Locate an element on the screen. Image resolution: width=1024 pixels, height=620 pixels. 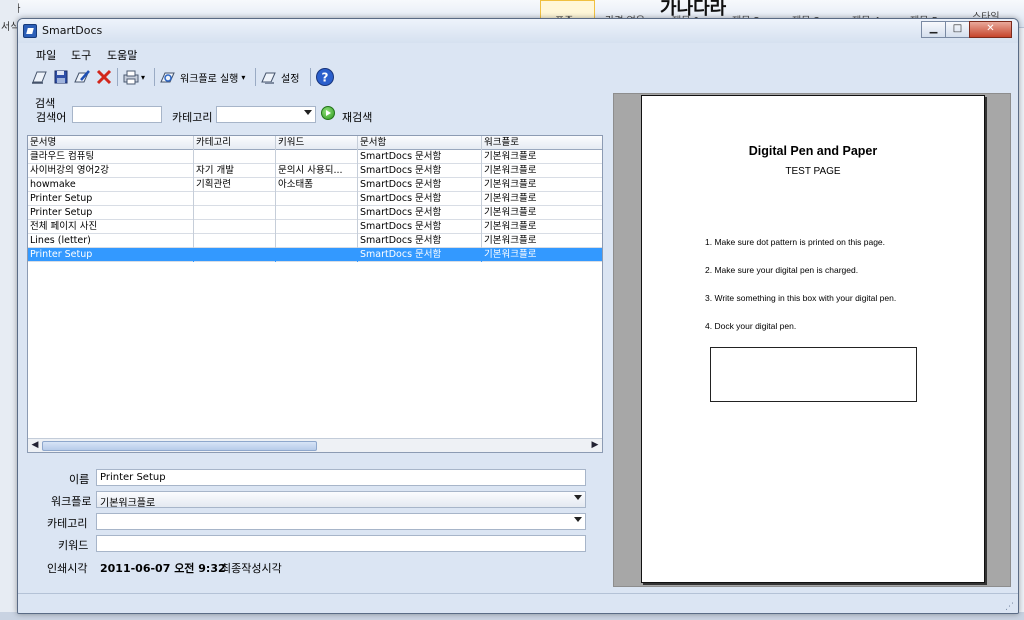
writing-box is located at coordinates (813, 374).